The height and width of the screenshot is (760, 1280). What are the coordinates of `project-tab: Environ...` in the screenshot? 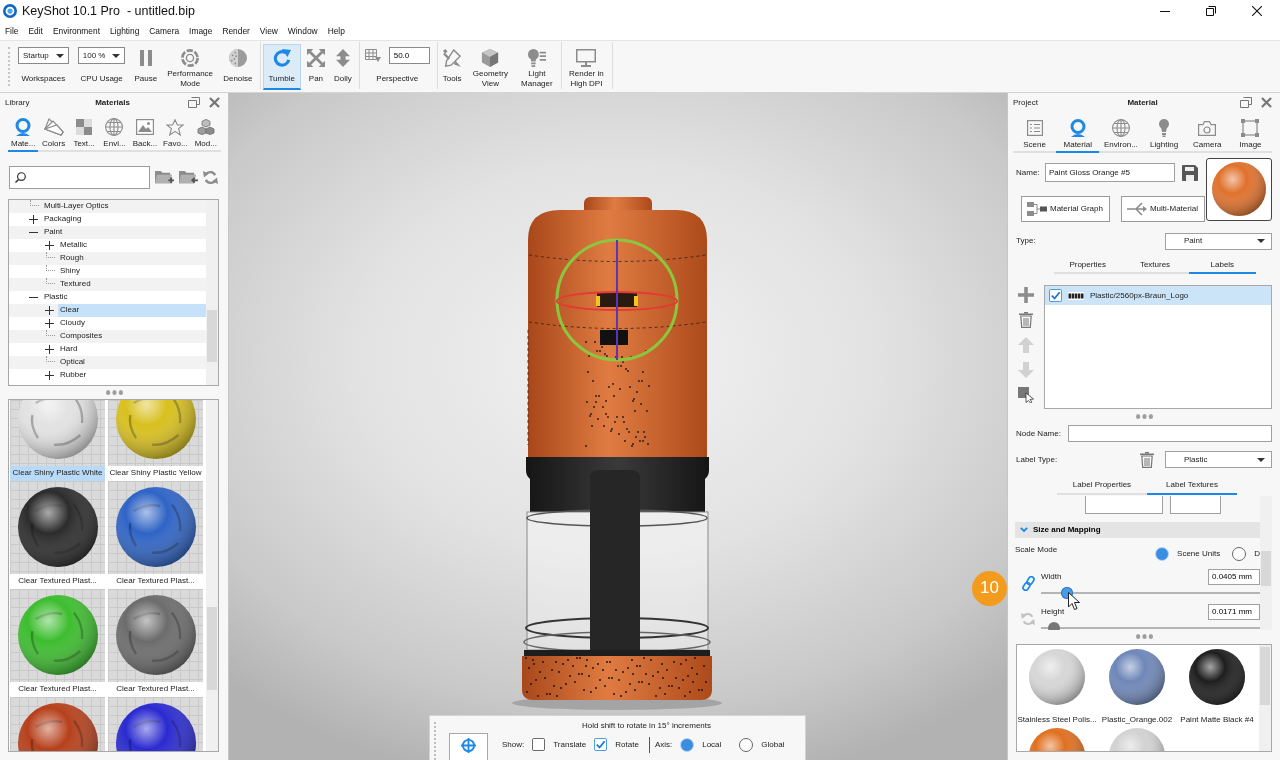 It's located at (1121, 135).